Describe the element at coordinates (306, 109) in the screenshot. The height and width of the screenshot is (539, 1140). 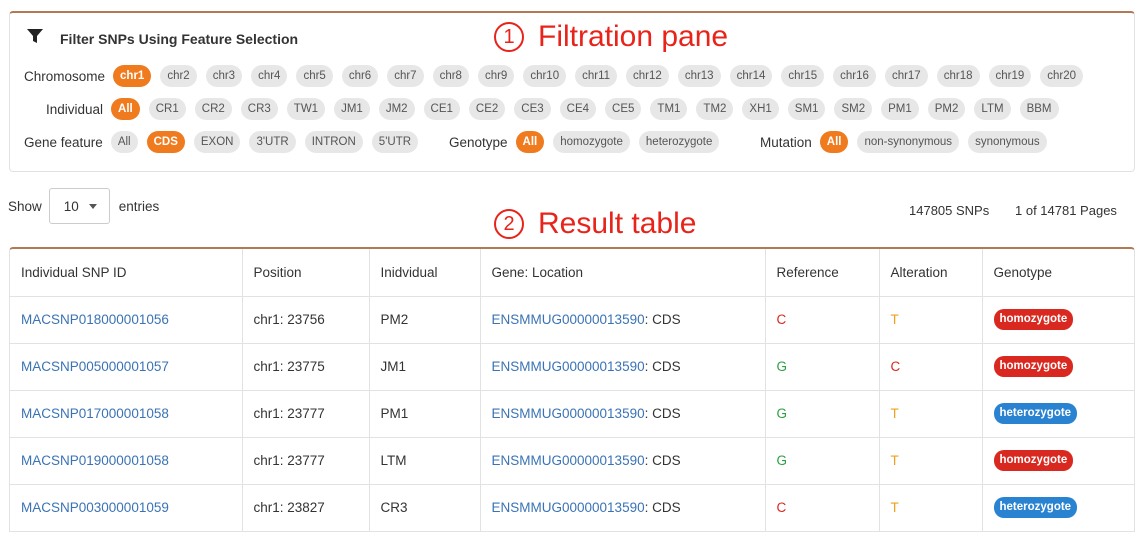
I see `individual-chip: TW1` at that location.